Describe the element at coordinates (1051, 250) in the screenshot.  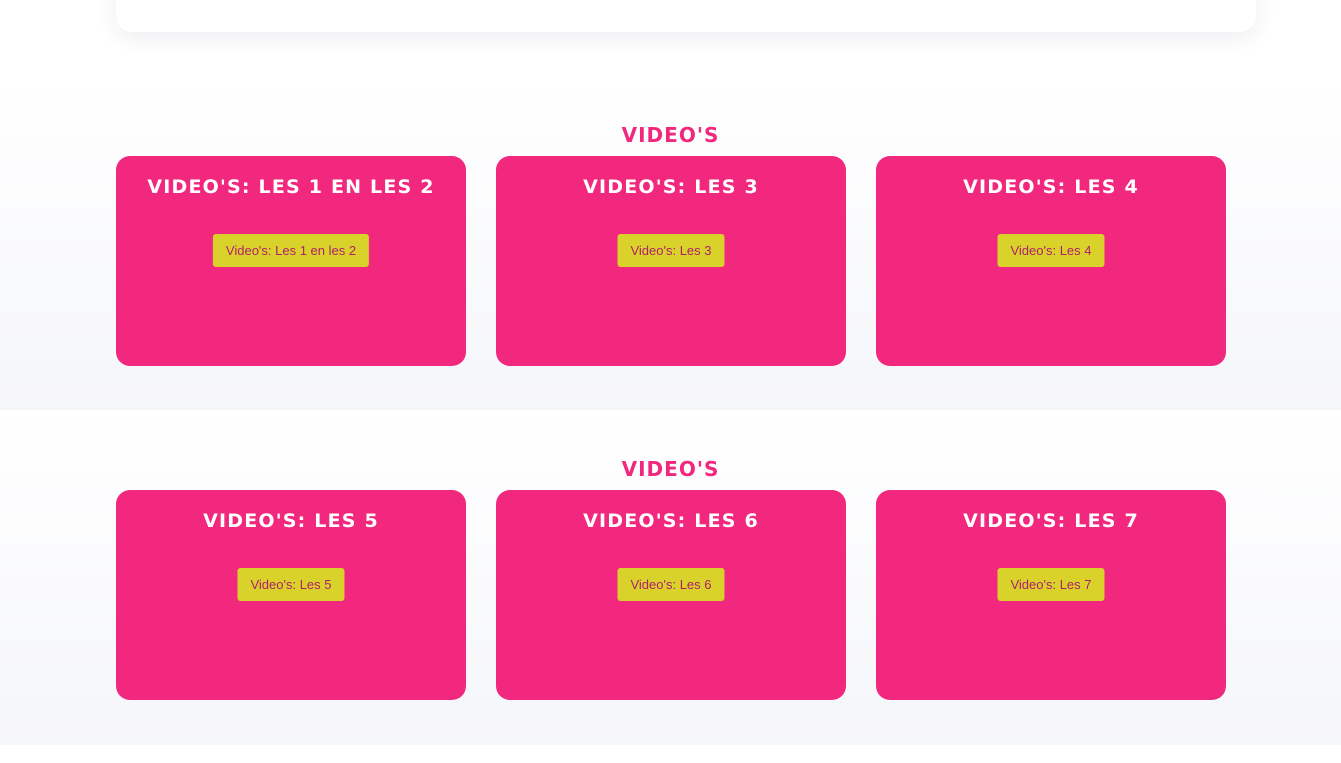
I see `video-button-les-4: Video's: Les 4` at that location.